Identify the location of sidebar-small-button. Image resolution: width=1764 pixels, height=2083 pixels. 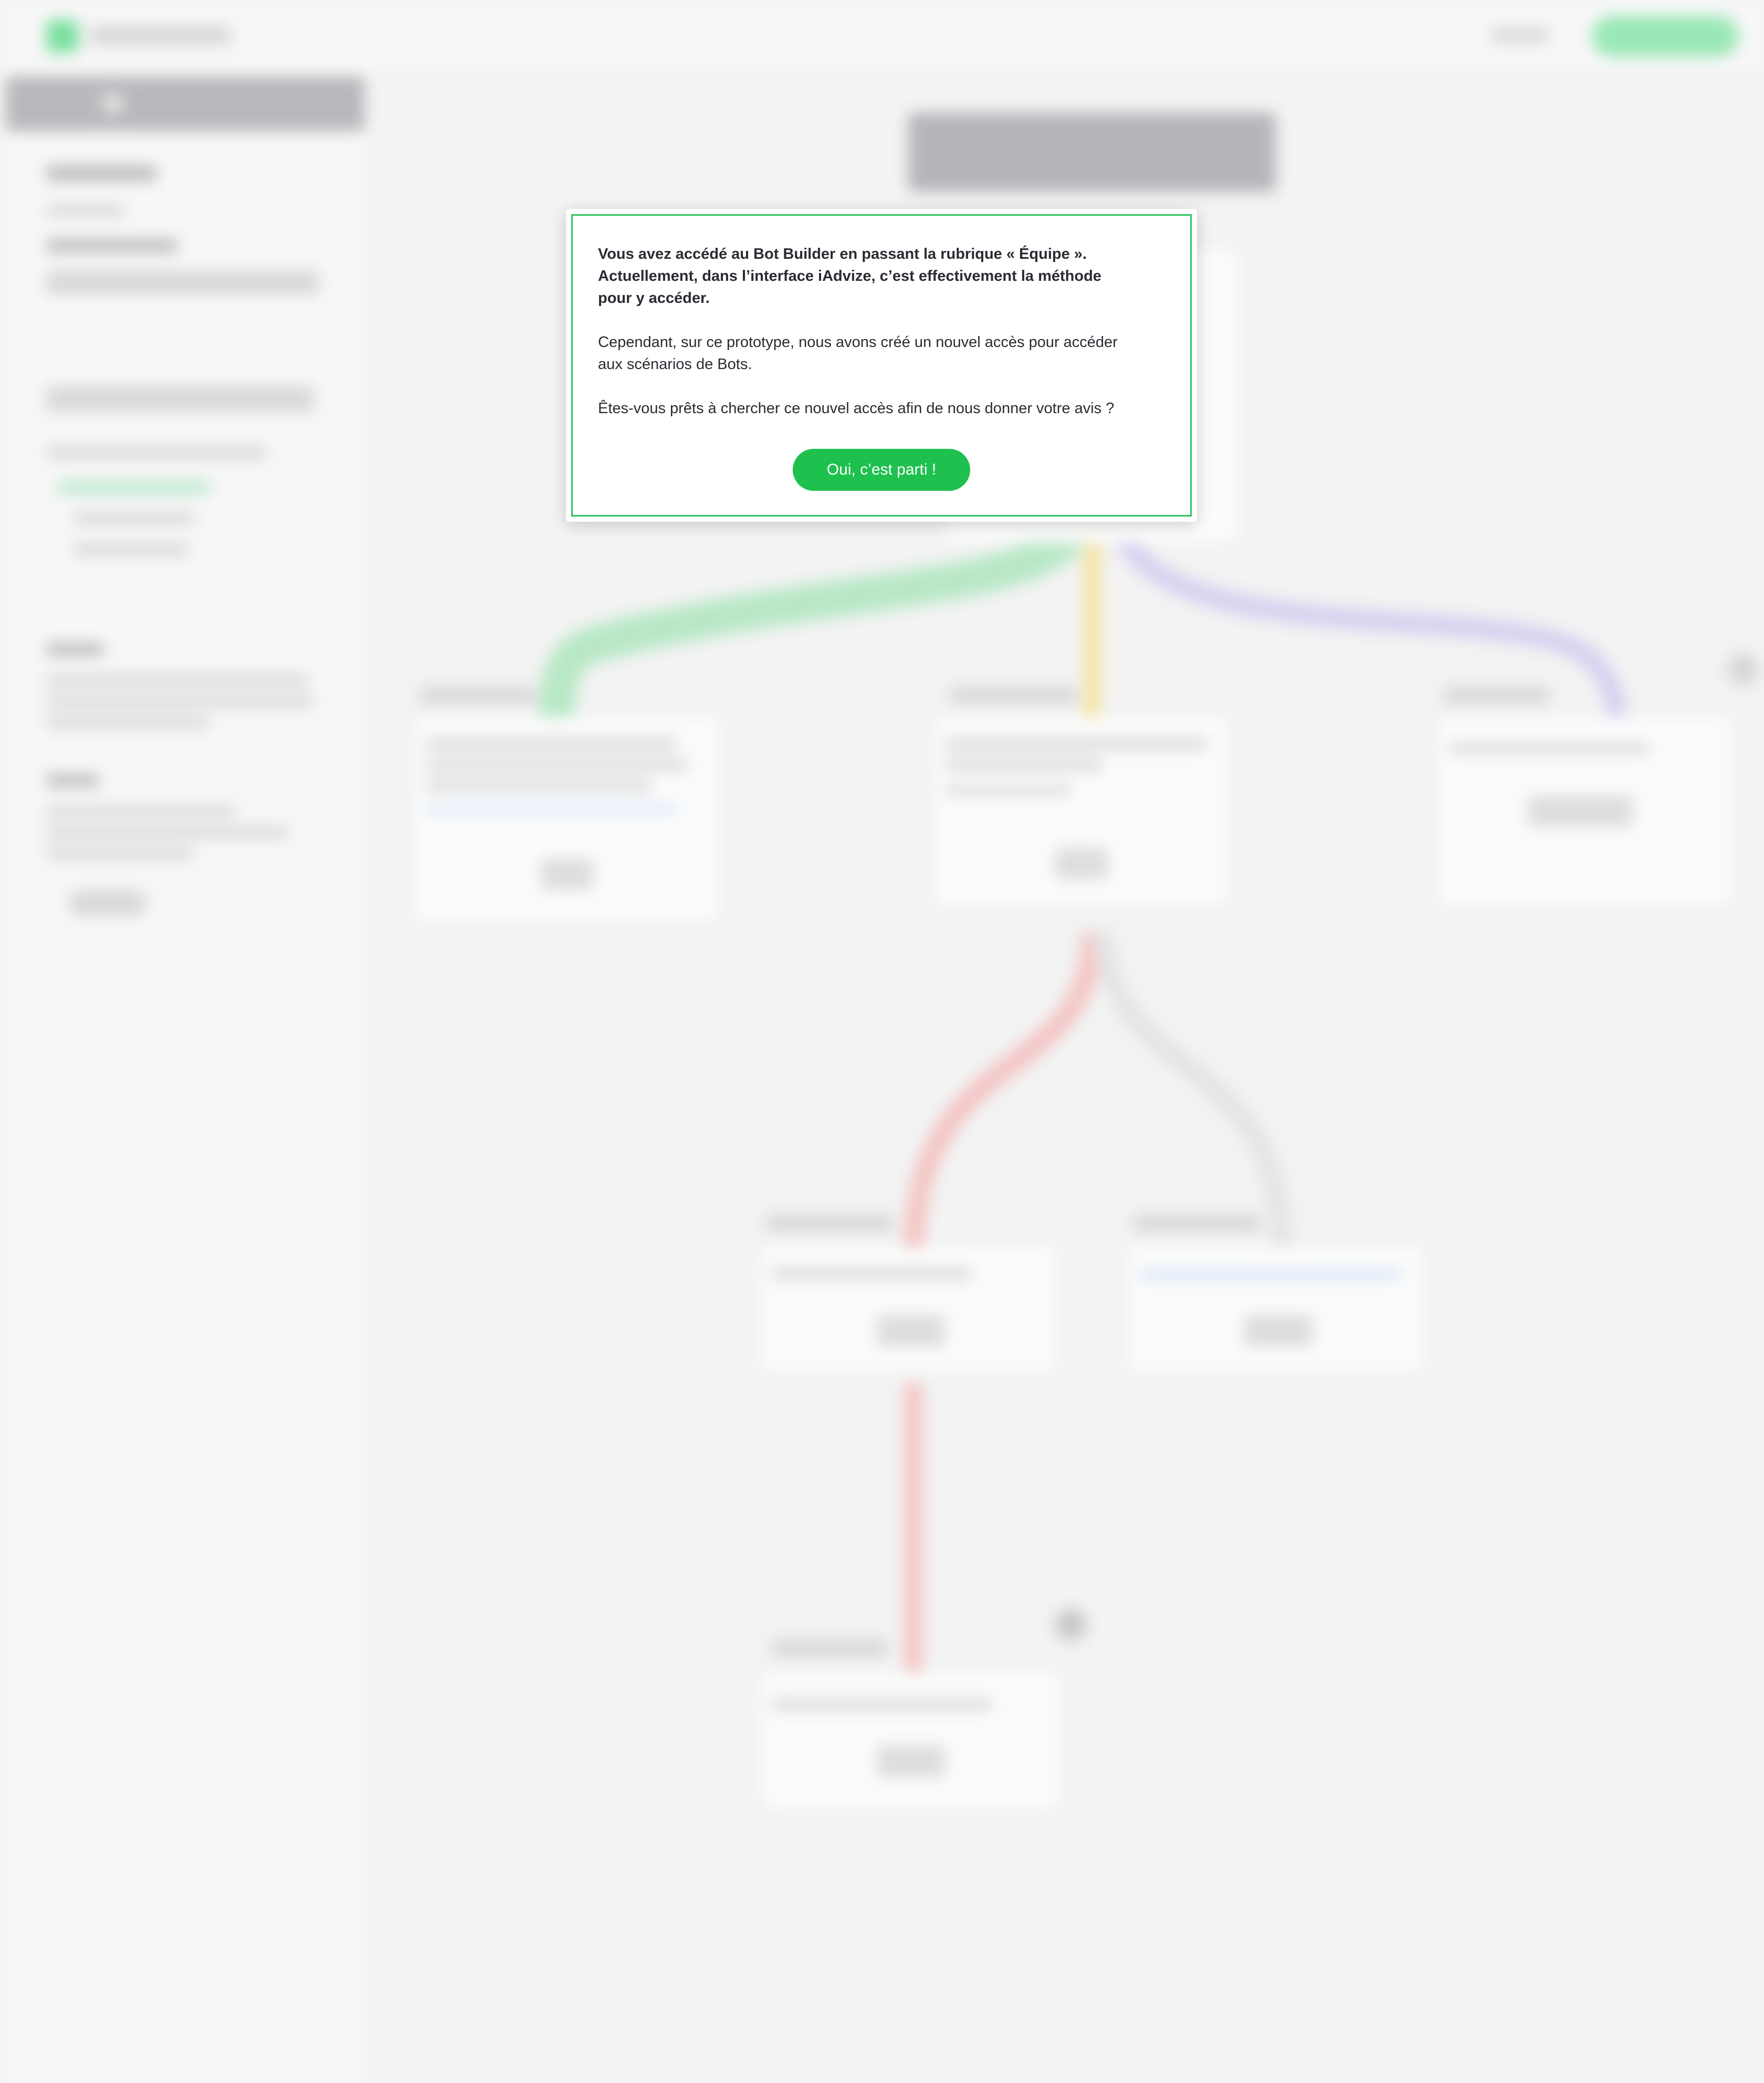
(107, 903).